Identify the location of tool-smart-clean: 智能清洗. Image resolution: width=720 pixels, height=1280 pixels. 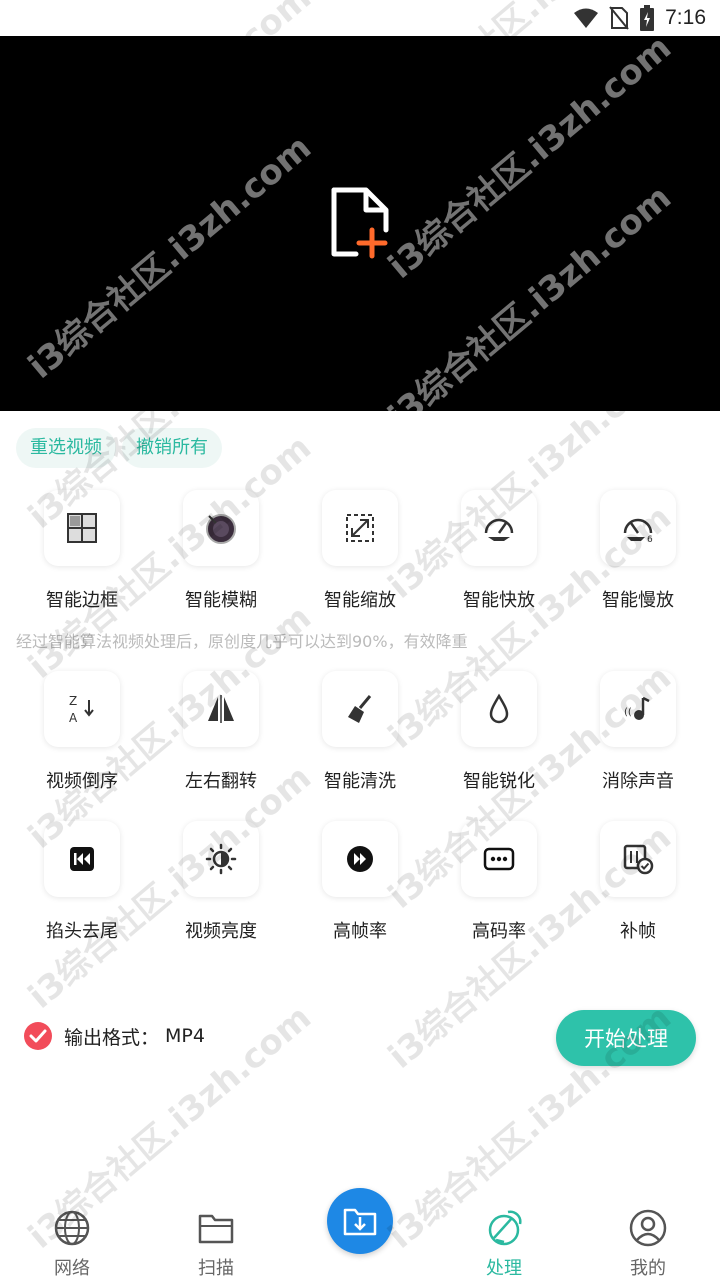
(360, 732).